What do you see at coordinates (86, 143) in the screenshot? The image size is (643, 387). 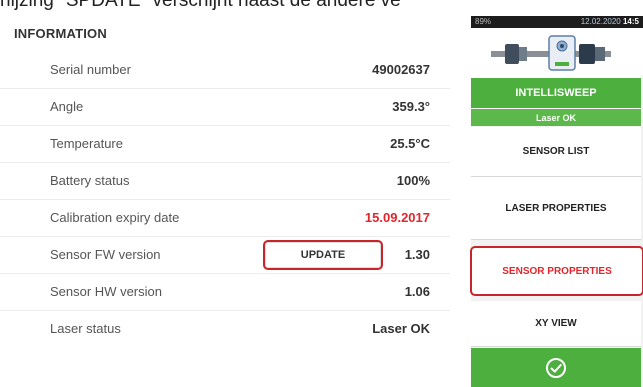 I see `info-label: Temperature` at bounding box center [86, 143].